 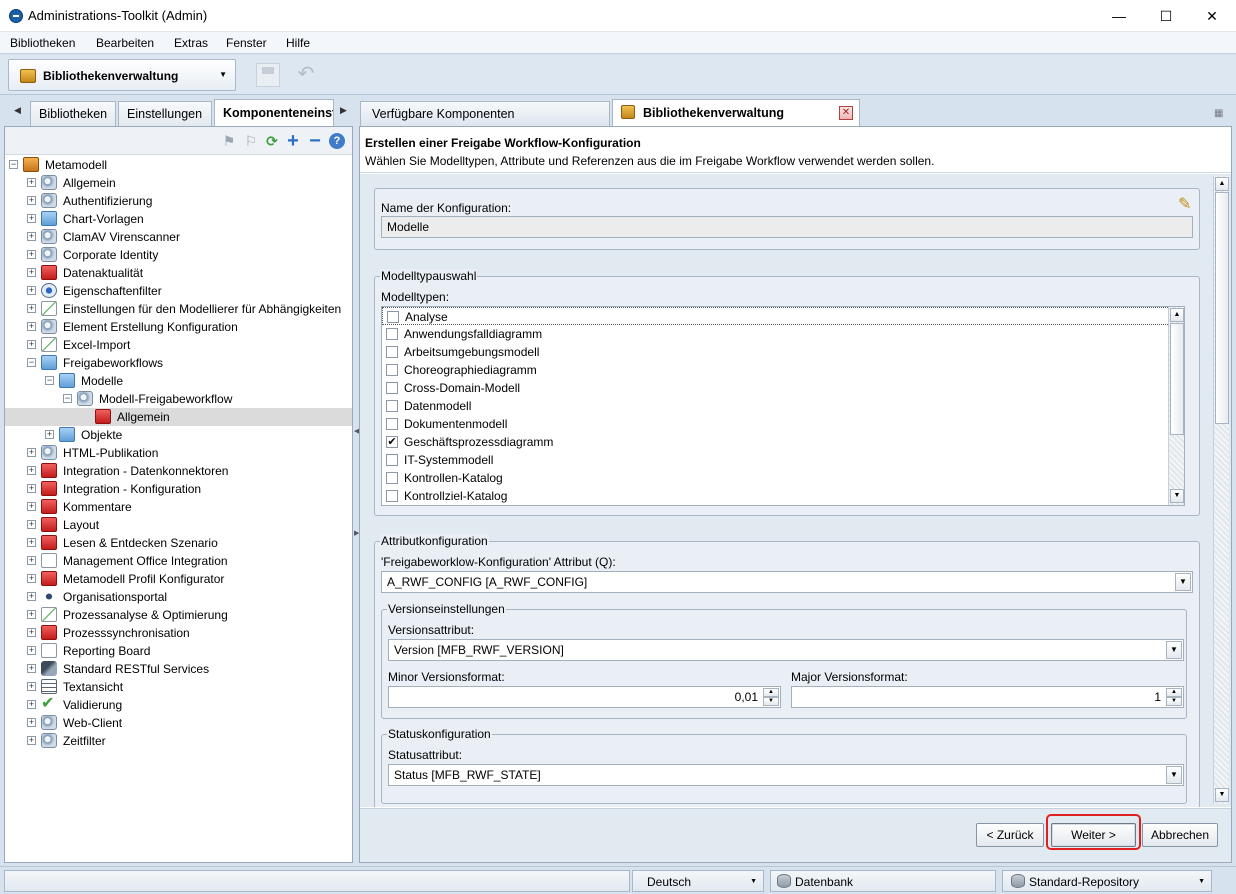 I want to click on tree-item: + Prozesssynchronisation, so click(x=178, y=633).